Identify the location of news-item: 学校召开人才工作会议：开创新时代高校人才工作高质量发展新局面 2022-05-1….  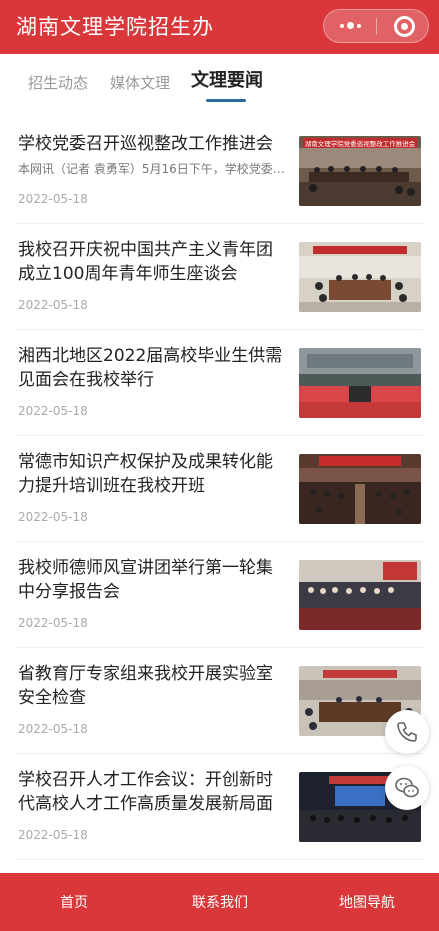
(219, 807).